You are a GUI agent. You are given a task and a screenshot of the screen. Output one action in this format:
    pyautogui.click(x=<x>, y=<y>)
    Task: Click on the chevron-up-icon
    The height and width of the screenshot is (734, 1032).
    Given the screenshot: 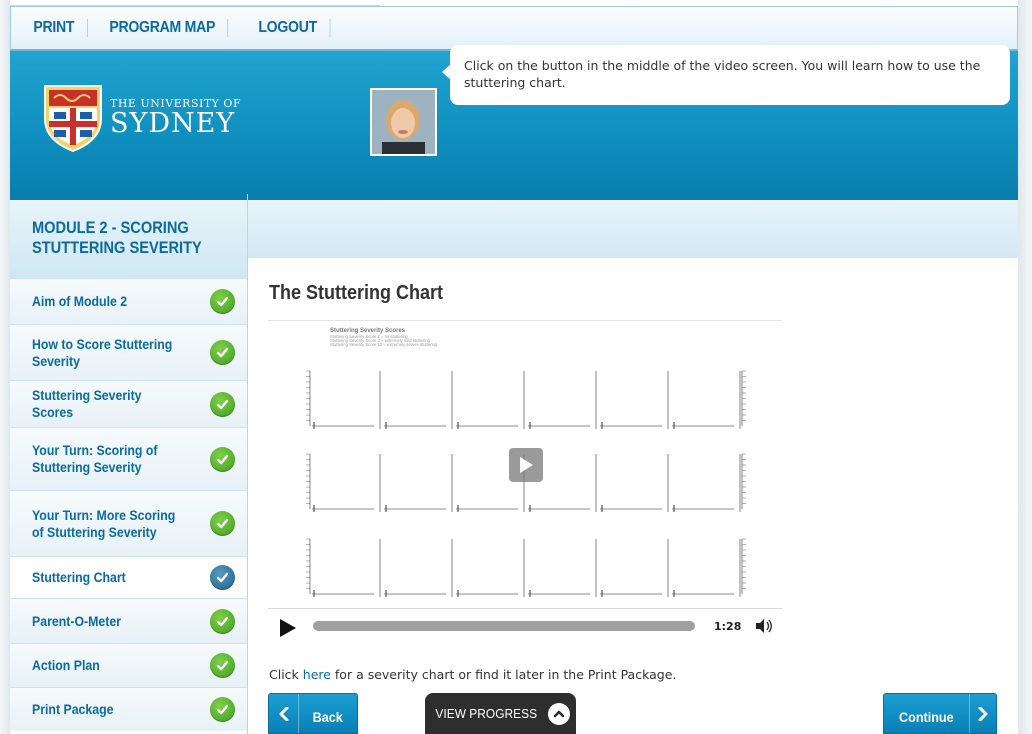 What is the action you would take?
    pyautogui.click(x=558, y=713)
    